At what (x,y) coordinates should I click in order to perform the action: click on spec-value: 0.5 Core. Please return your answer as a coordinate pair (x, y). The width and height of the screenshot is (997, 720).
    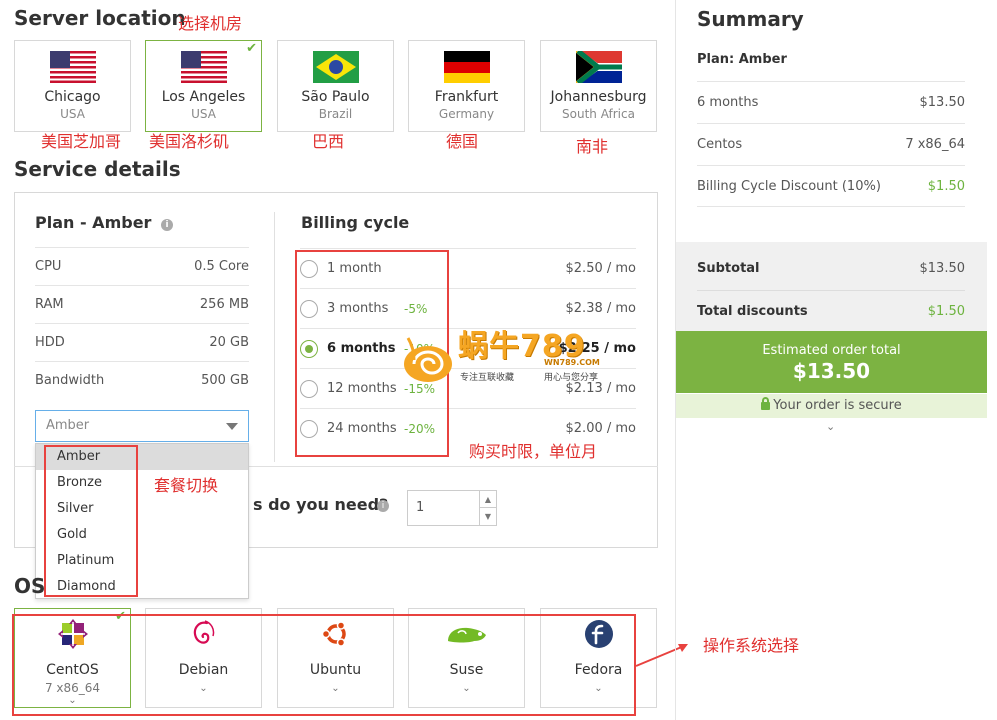
    Looking at the image, I should click on (221, 266).